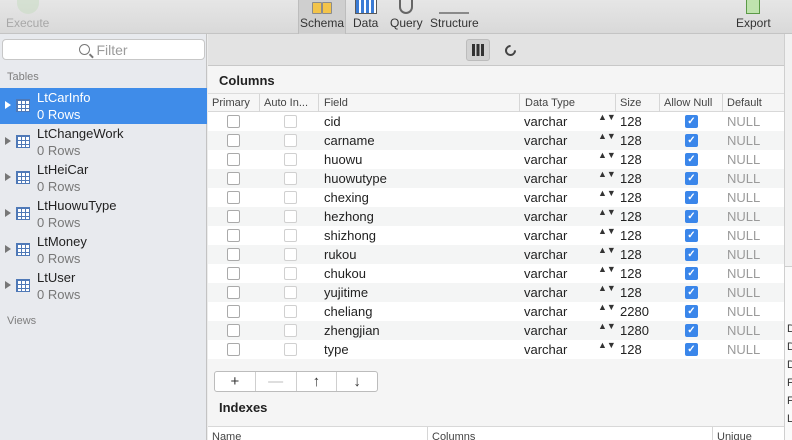 The height and width of the screenshot is (440, 792). I want to click on filter-input: Filter, so click(103, 49).